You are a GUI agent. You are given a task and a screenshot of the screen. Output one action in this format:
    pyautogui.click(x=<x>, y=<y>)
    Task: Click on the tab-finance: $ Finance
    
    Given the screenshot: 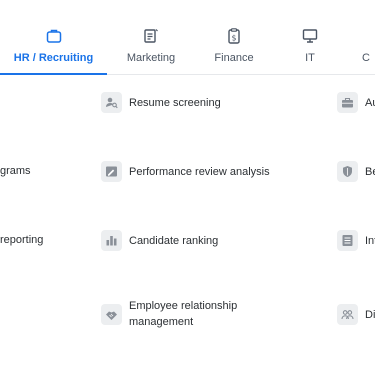 What is the action you would take?
    pyautogui.click(x=234, y=37)
    